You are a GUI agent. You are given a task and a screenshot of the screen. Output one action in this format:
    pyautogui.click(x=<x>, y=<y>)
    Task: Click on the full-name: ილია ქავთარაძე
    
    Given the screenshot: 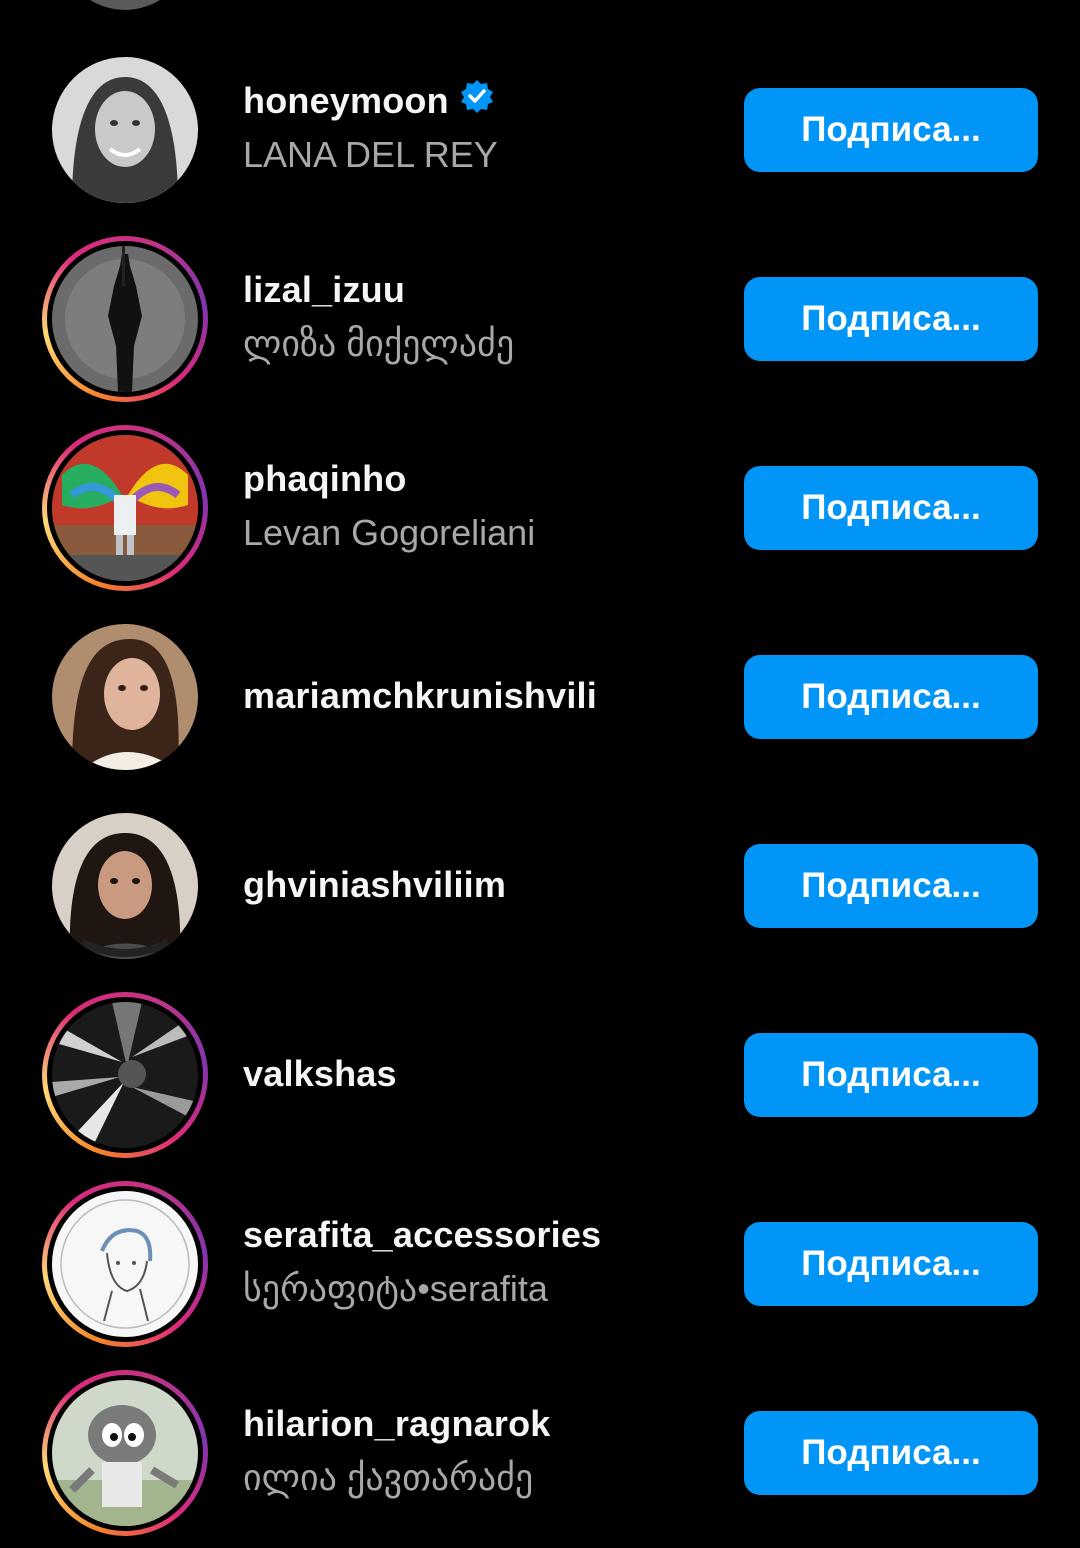 What is the action you would take?
    pyautogui.click(x=388, y=1477)
    